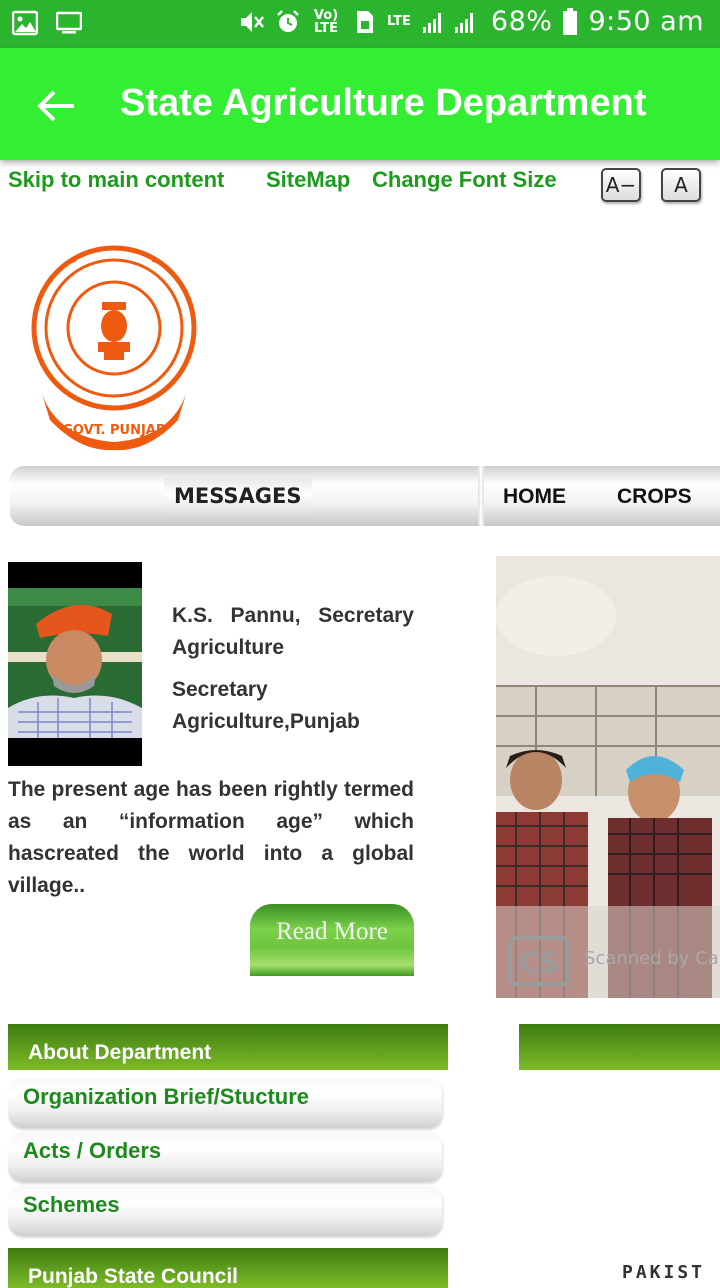 The image size is (720, 1288). I want to click on message-author-name: K.S. Pannu, Secretary Agriculture, so click(293, 631).